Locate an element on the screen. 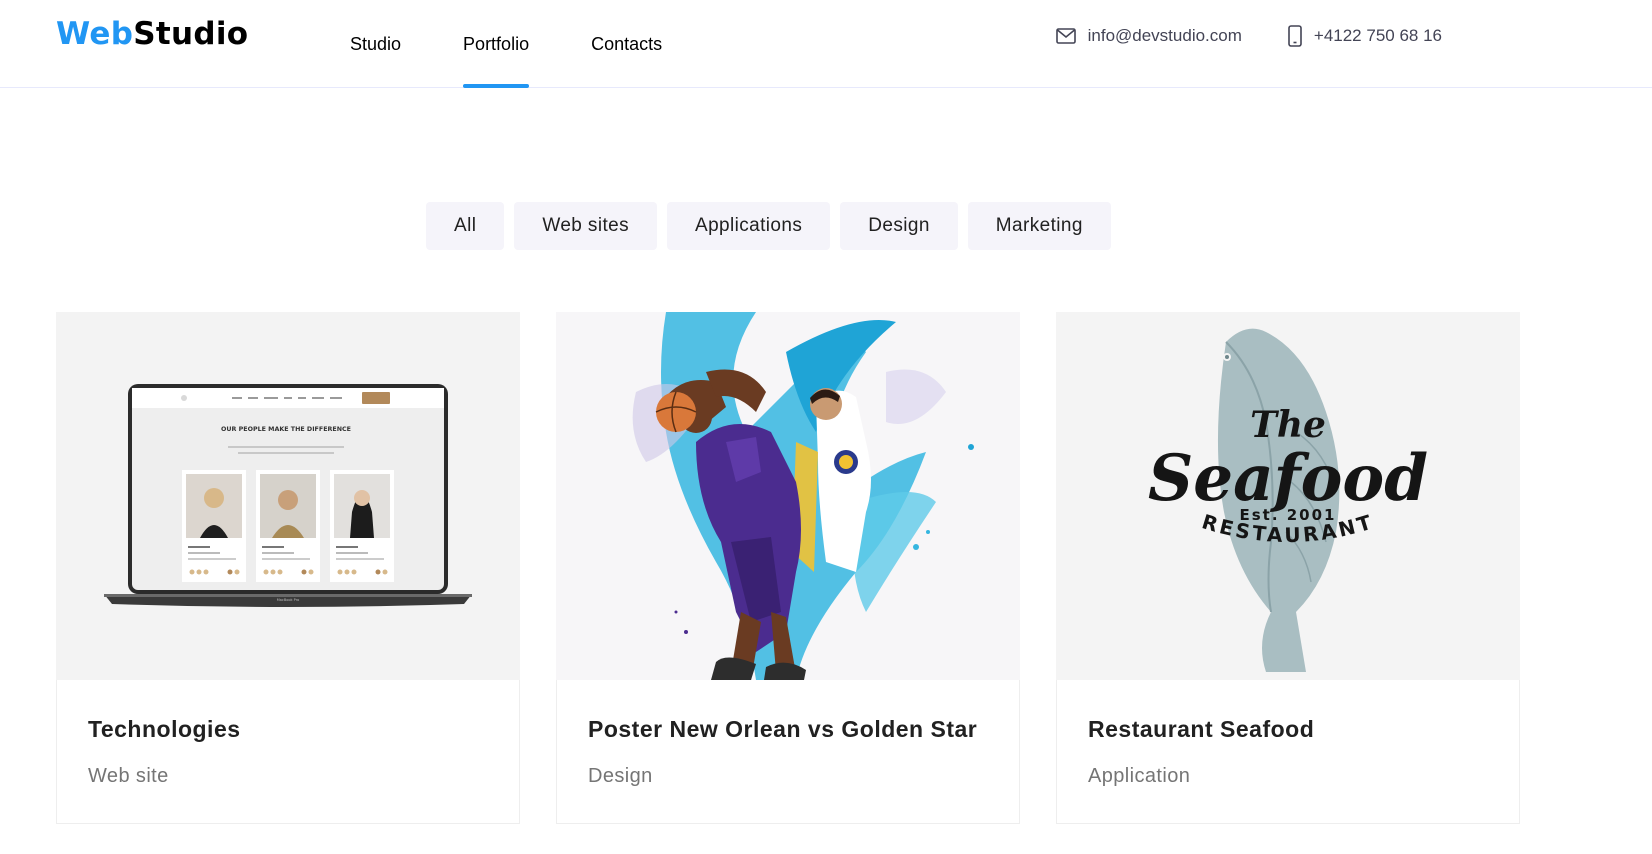  card-title: Technologies is located at coordinates (164, 729).